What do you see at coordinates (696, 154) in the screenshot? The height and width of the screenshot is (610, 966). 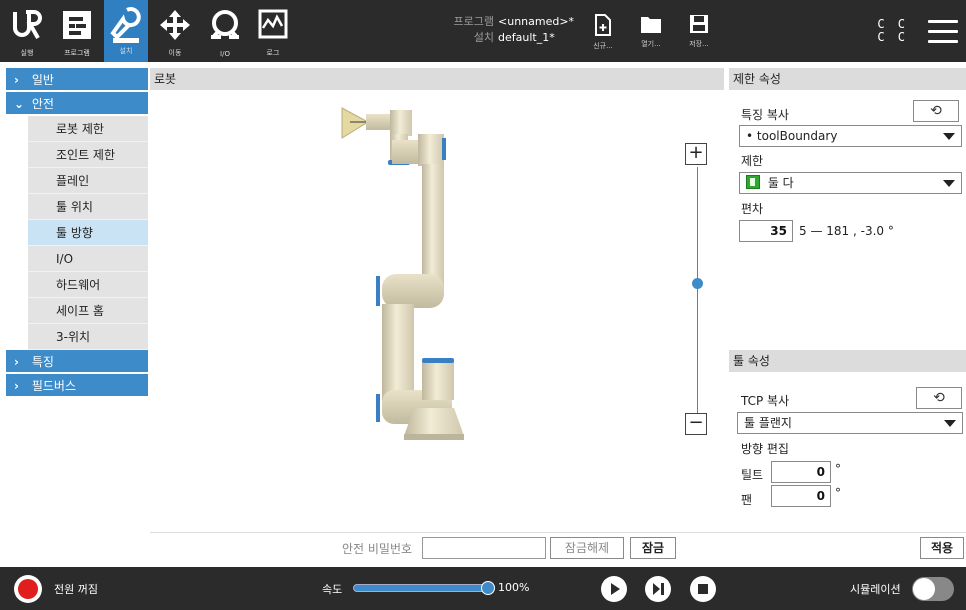 I see `zoom-in-button: +` at bounding box center [696, 154].